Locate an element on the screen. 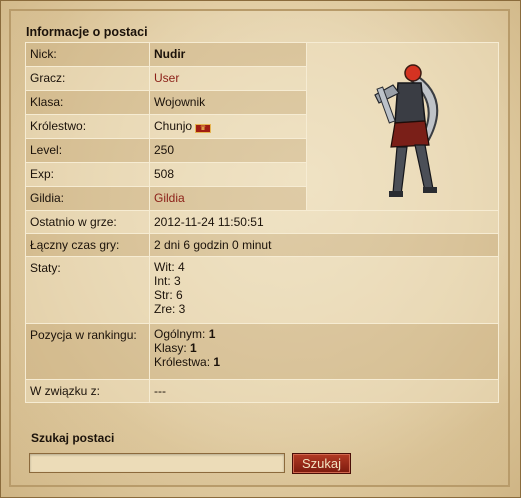 The width and height of the screenshot is (521, 498). player-value: User is located at coordinates (228, 78).